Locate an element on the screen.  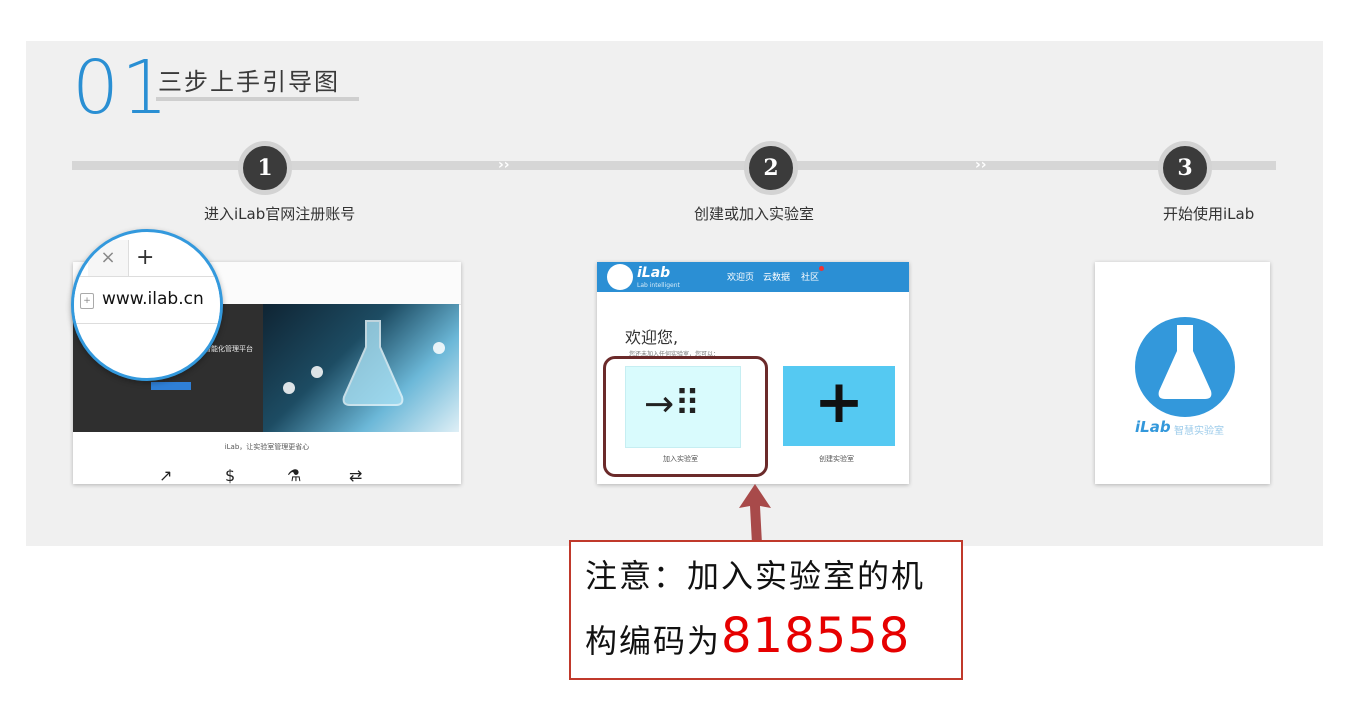
flask-image is located at coordinates (373, 363).